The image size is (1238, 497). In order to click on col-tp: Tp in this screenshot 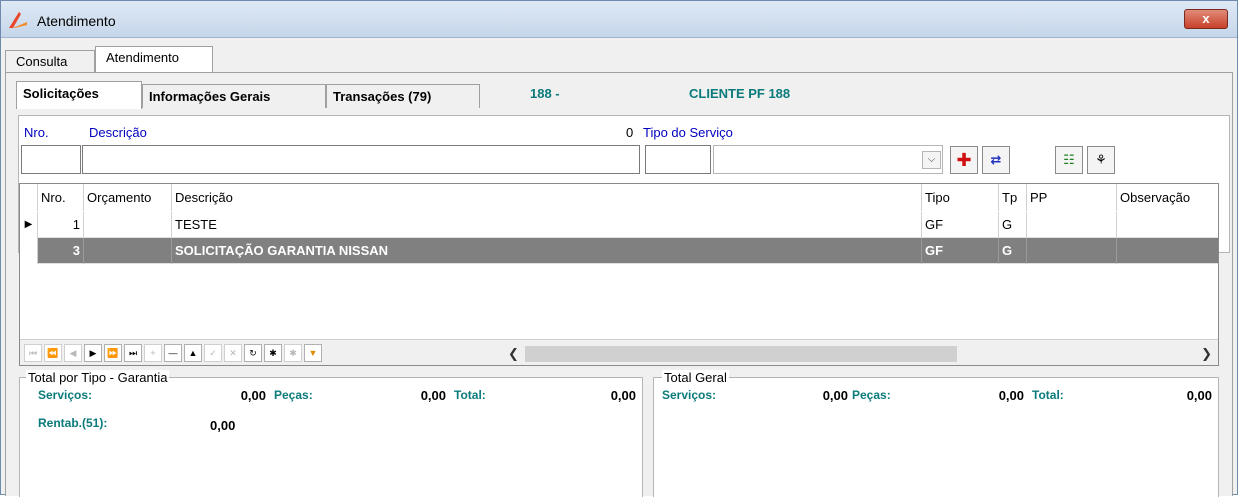, I will do `click(1013, 197)`.